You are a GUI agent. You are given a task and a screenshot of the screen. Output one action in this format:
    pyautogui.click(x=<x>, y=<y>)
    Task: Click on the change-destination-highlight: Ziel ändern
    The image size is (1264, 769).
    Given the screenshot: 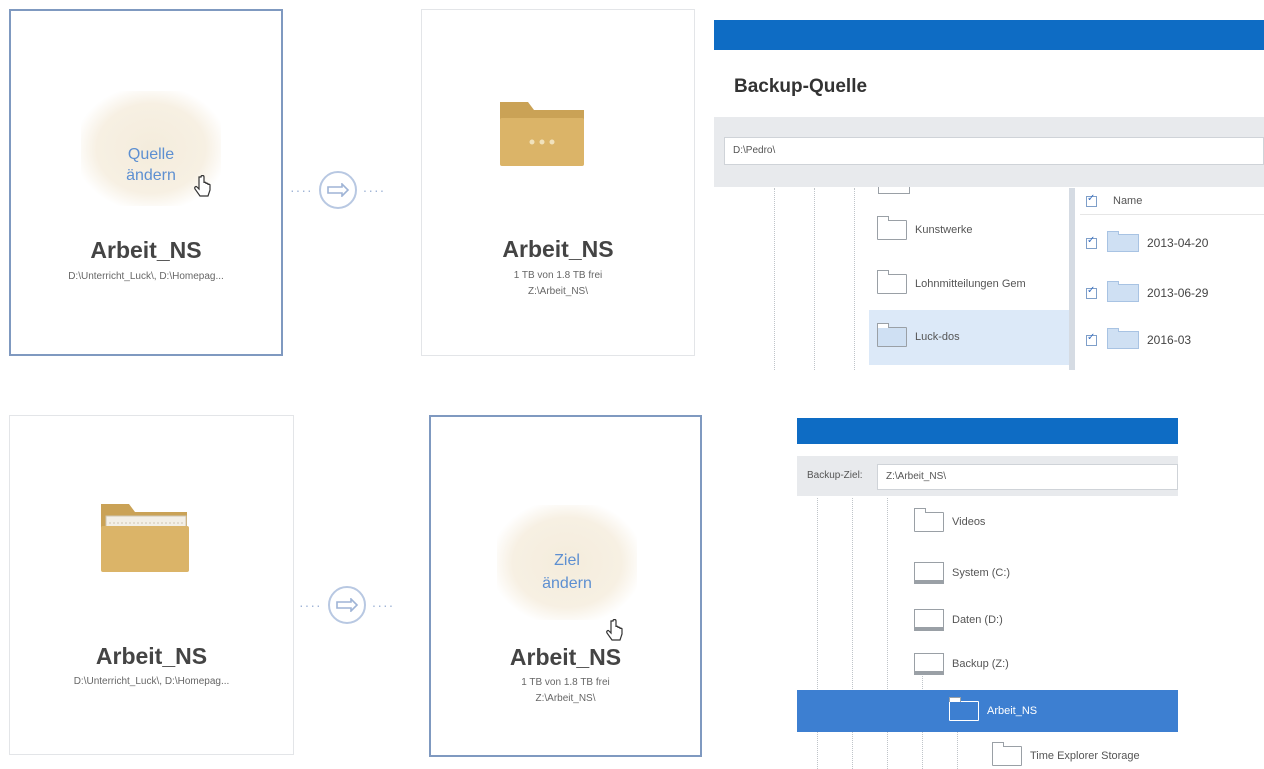 What is the action you would take?
    pyautogui.click(x=567, y=562)
    